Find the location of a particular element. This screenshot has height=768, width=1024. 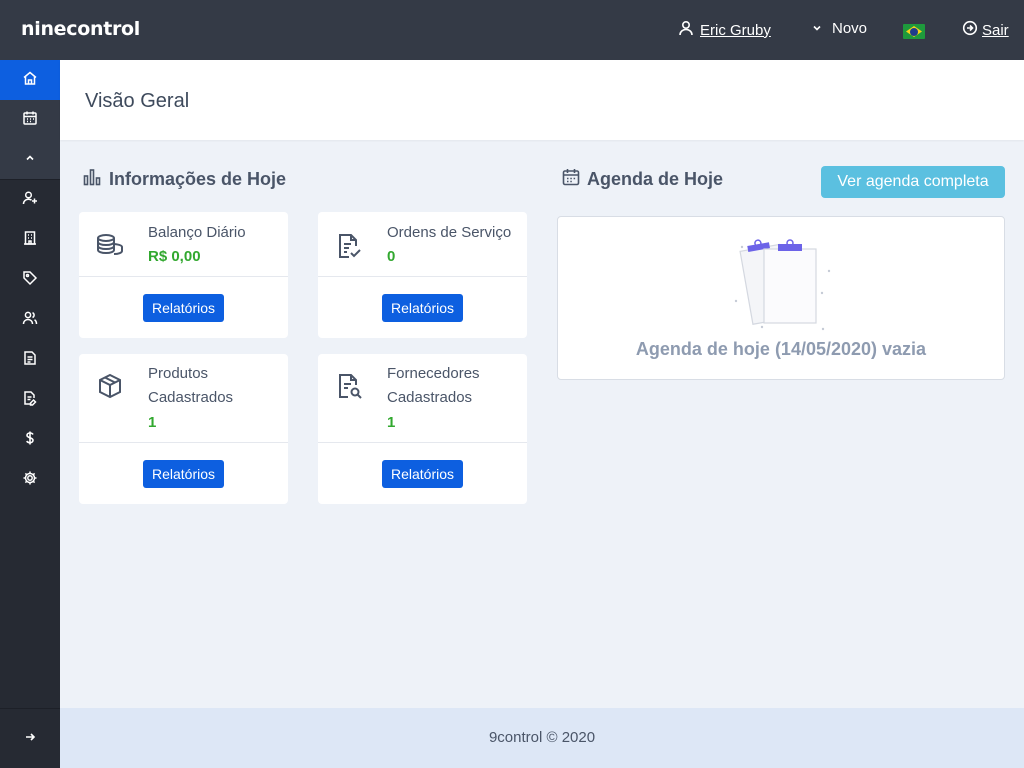

sidebar-expand-button is located at coordinates (30, 738).